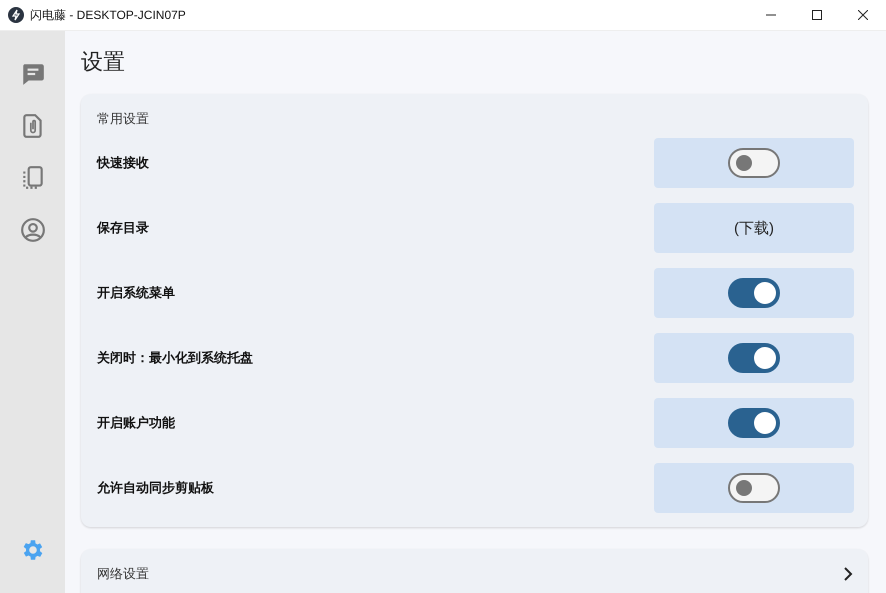 The width and height of the screenshot is (886, 593). Describe the element at coordinates (123, 228) in the screenshot. I see `setting-label: 保存目录` at that location.